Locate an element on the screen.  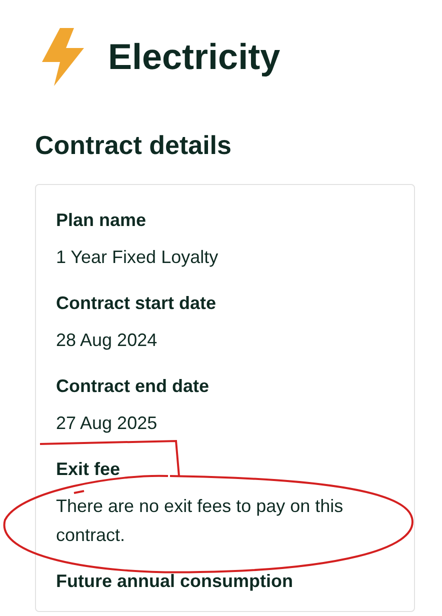
field-label: Plan name is located at coordinates (102, 220).